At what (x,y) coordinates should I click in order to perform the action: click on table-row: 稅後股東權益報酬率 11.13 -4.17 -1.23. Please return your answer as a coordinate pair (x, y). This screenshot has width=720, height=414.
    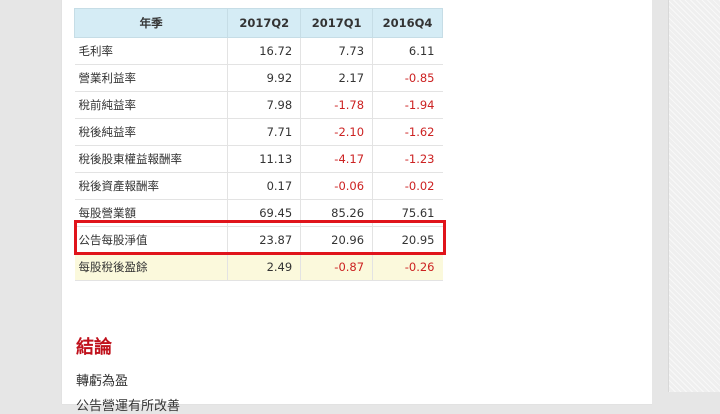
    Looking at the image, I should click on (258, 159).